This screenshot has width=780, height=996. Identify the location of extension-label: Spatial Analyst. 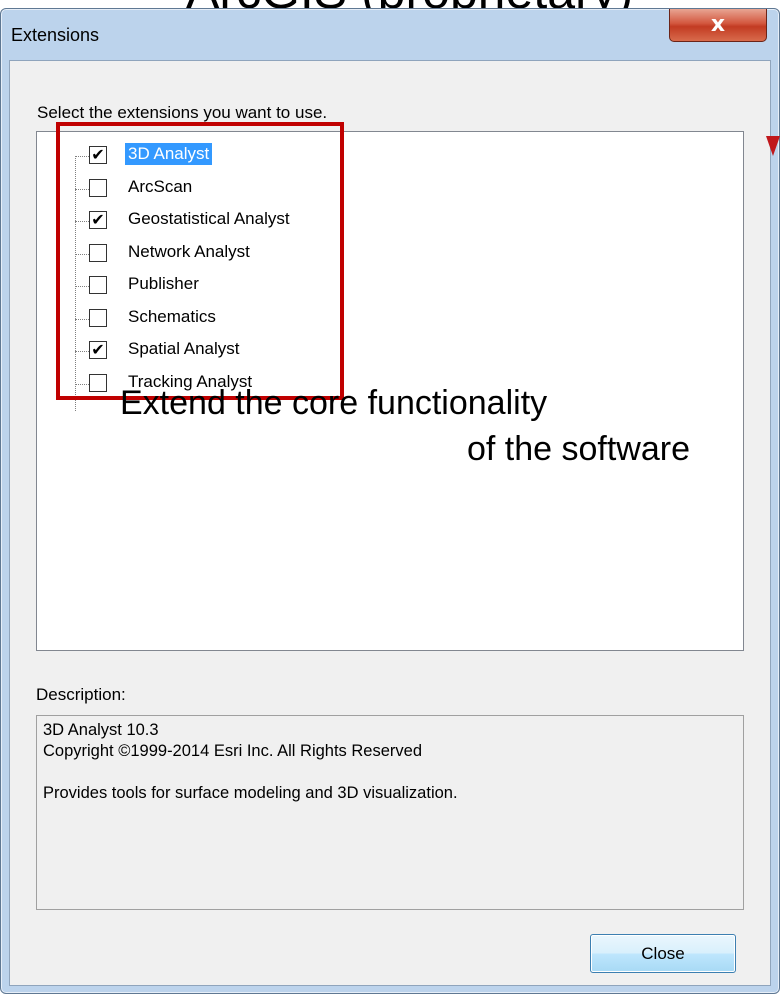
(184, 348).